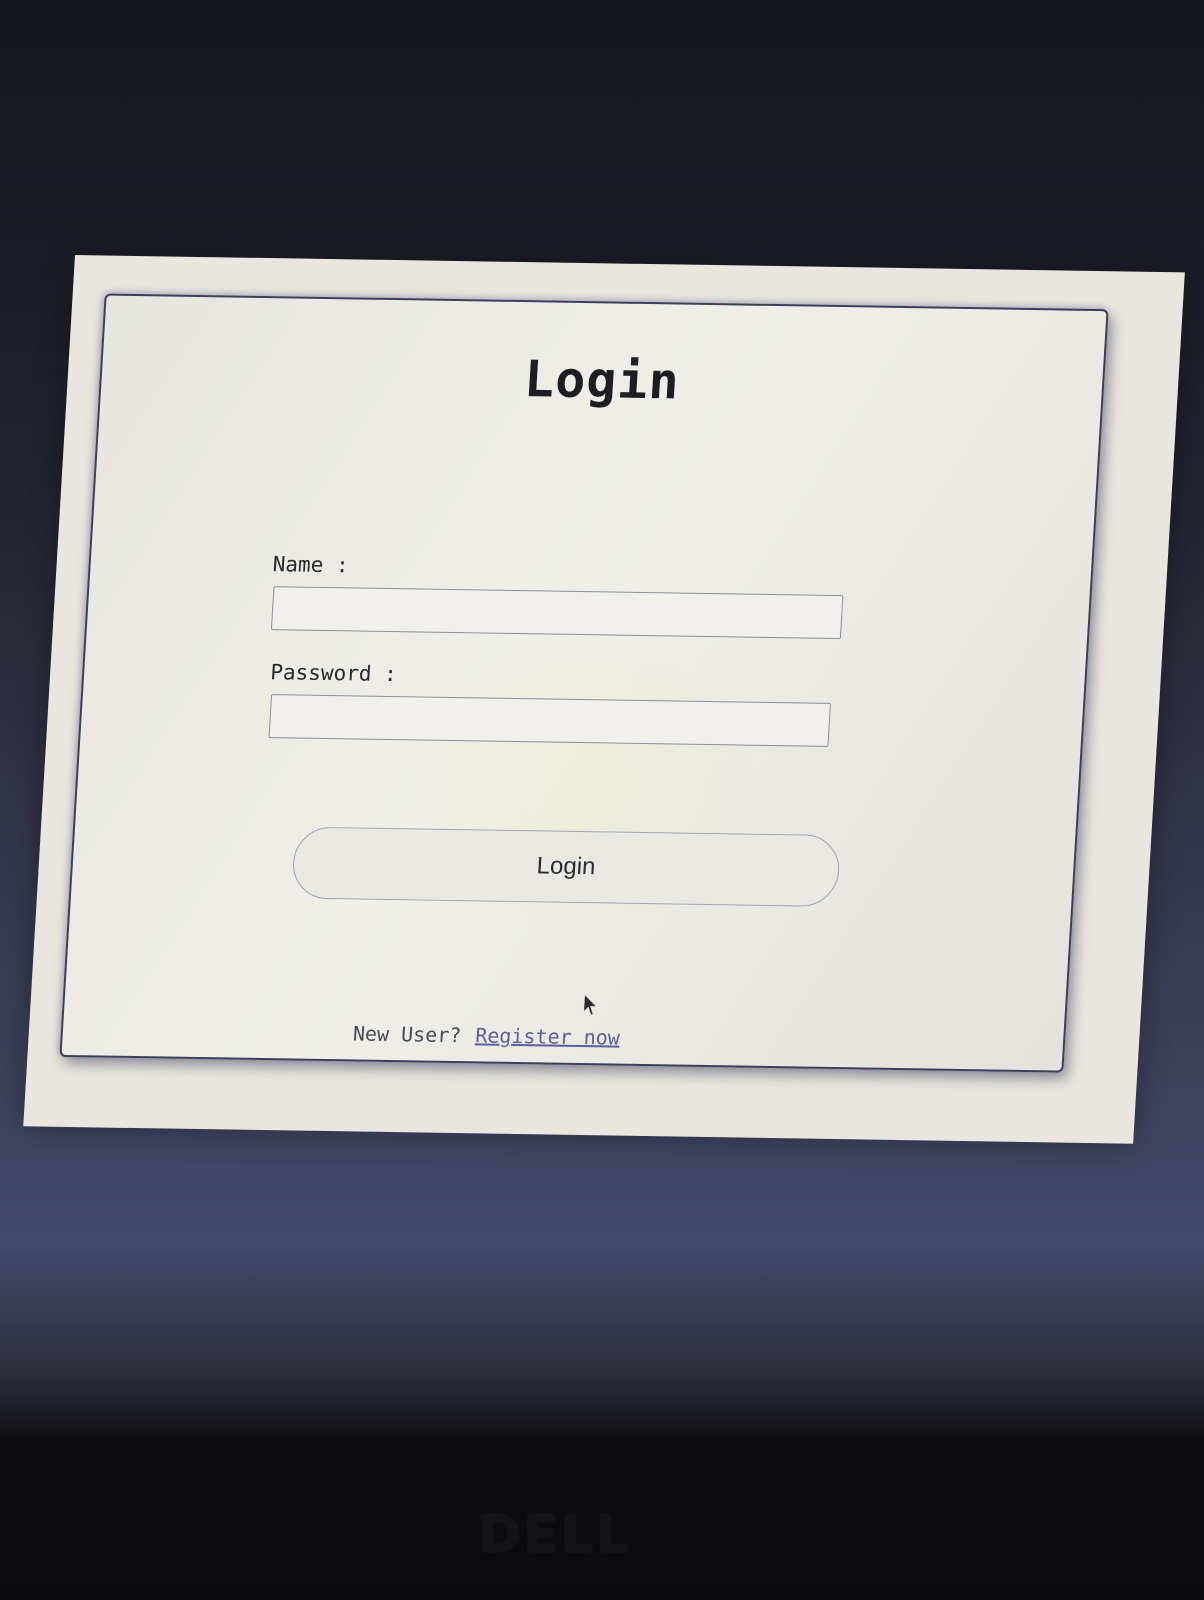 The height and width of the screenshot is (1600, 1204). I want to click on register-prompt: New User? Register now, so click(486, 1035).